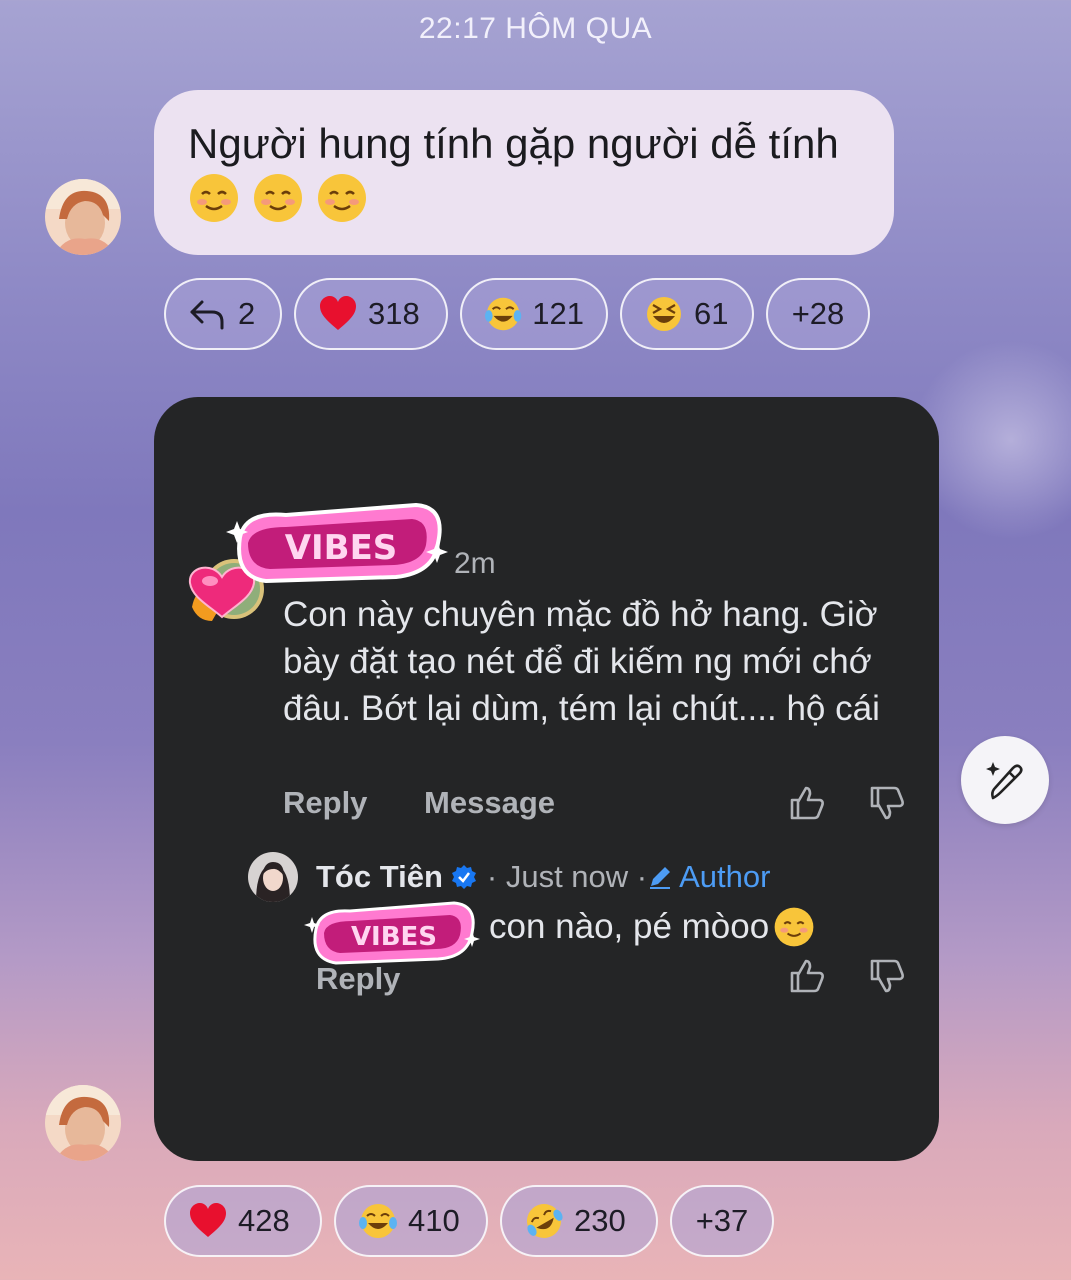 This screenshot has height=1280, width=1071. I want to click on ai-pen-button, so click(1005, 780).